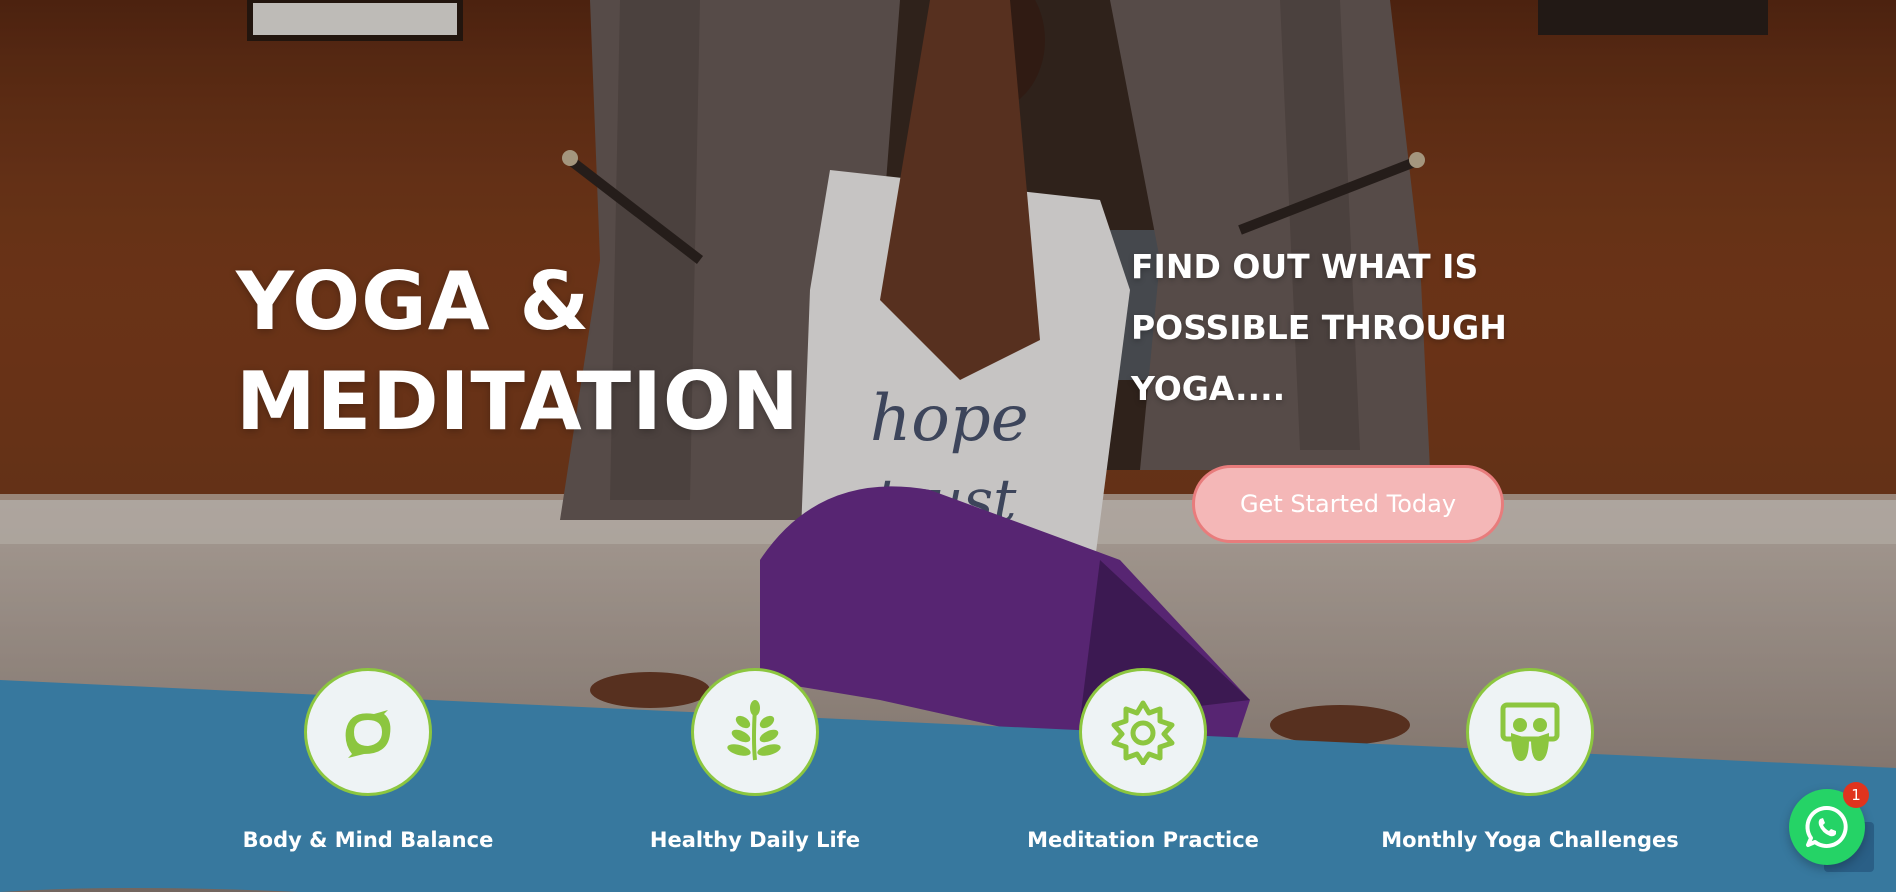  What do you see at coordinates (413, 301) in the screenshot?
I see `title-line-1: YOGA &` at bounding box center [413, 301].